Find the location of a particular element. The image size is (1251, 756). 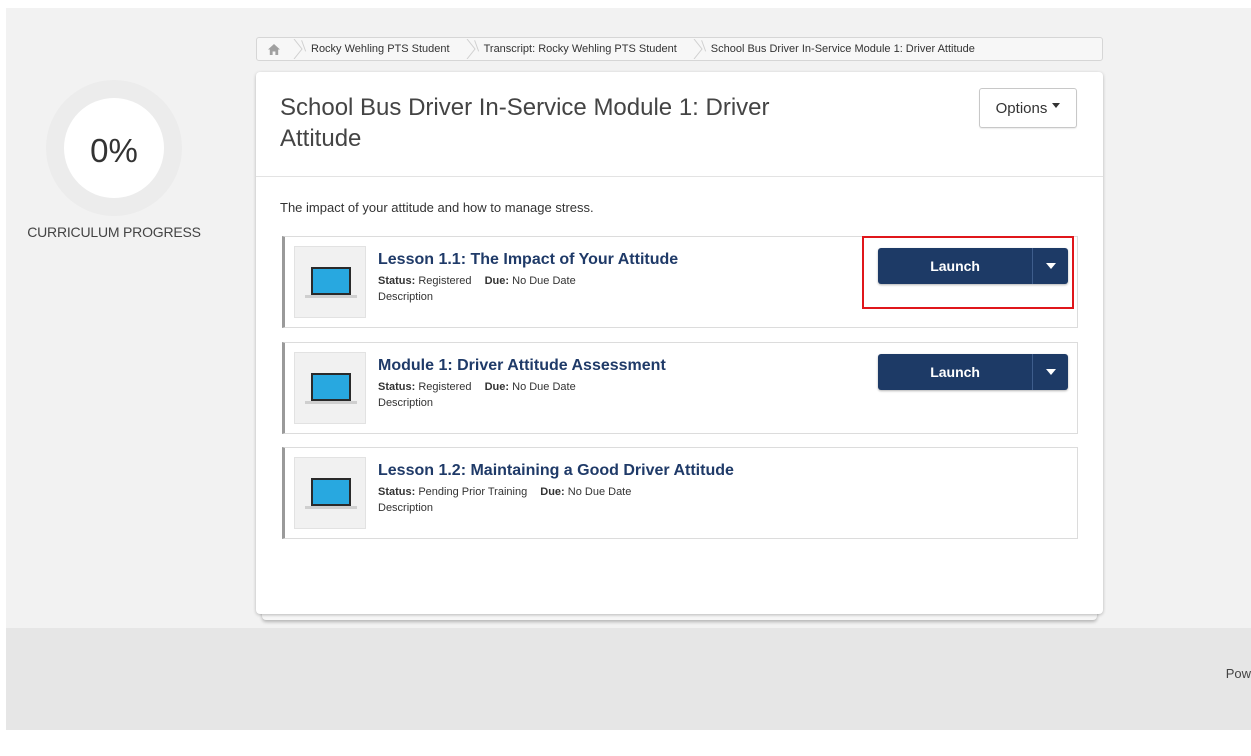

footer: Pow is located at coordinates (628, 679).